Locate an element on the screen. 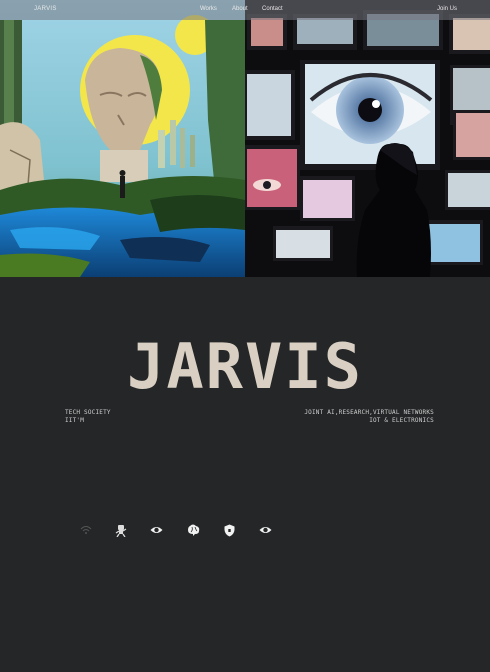 The height and width of the screenshot is (672, 490). shield-icon is located at coordinates (229, 530).